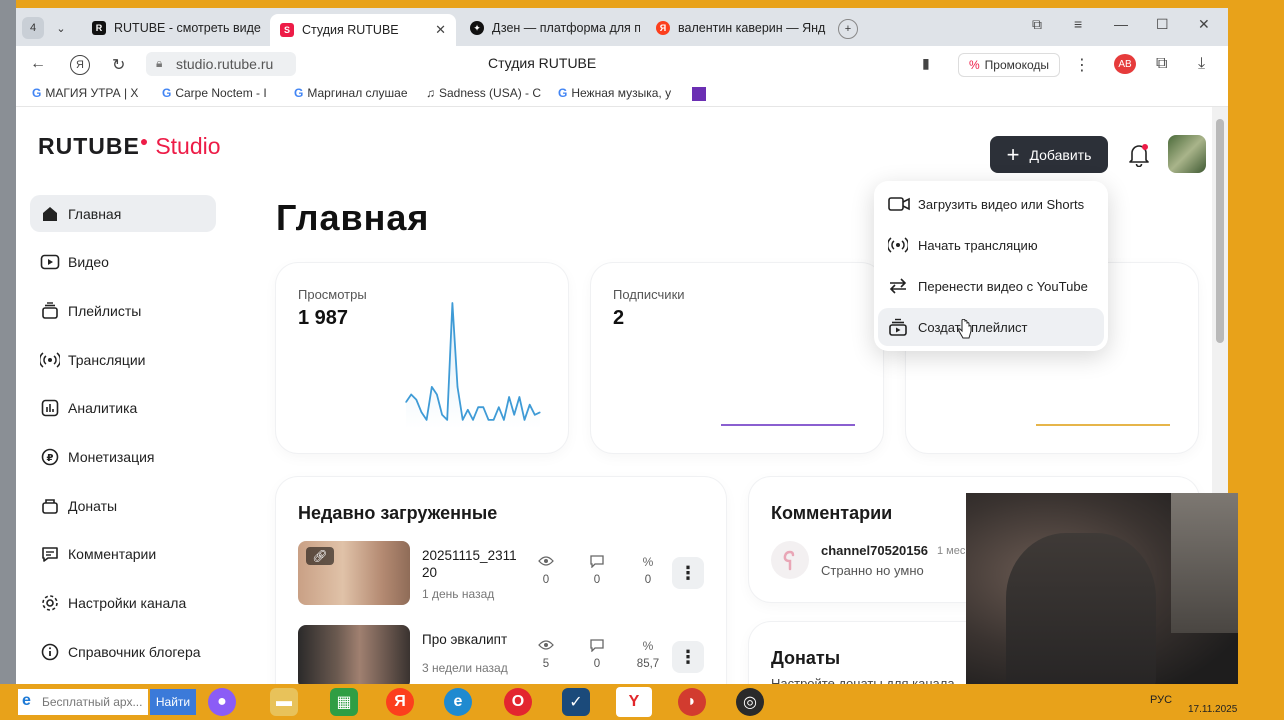  Describe the element at coordinates (991, 245) in the screenshot. I see `menu-item-start-broadcast: Начать трансляцию` at that location.